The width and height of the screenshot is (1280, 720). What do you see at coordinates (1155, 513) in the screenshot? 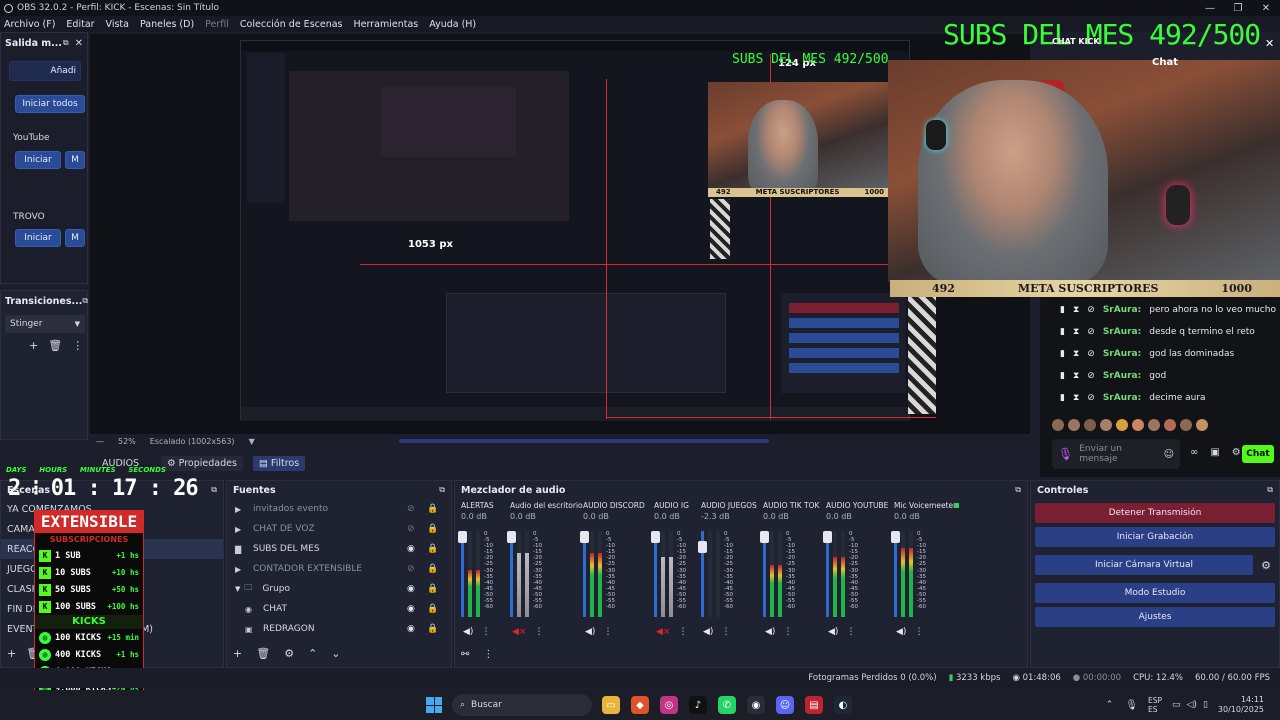
I see `stop-stream-button: Detener Transmisión` at bounding box center [1155, 513].